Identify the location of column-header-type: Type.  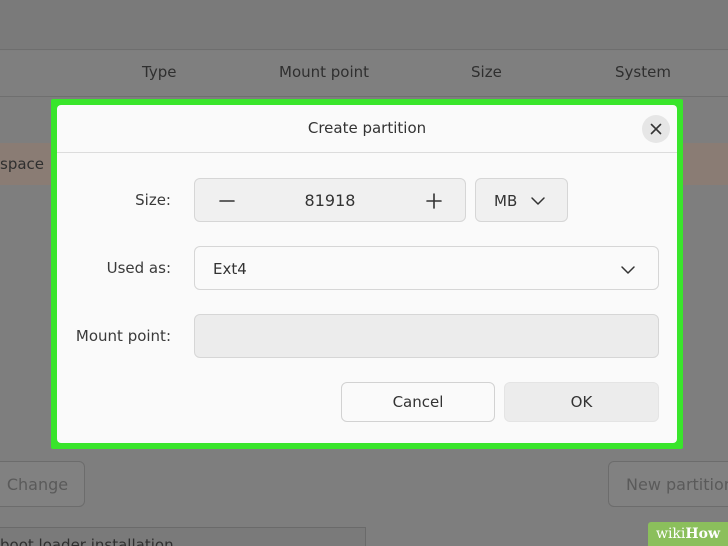
(159, 72).